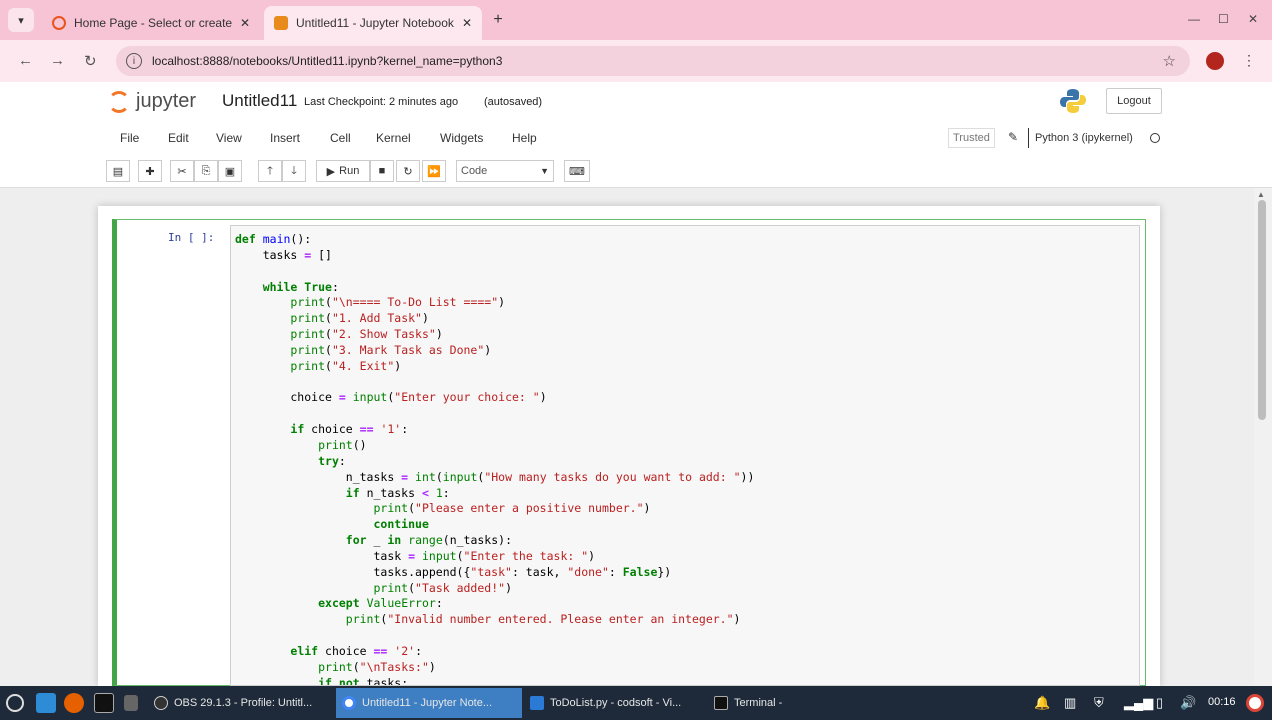 This screenshot has height=720, width=1272. Describe the element at coordinates (129, 138) in the screenshot. I see `menu-file: File` at that location.